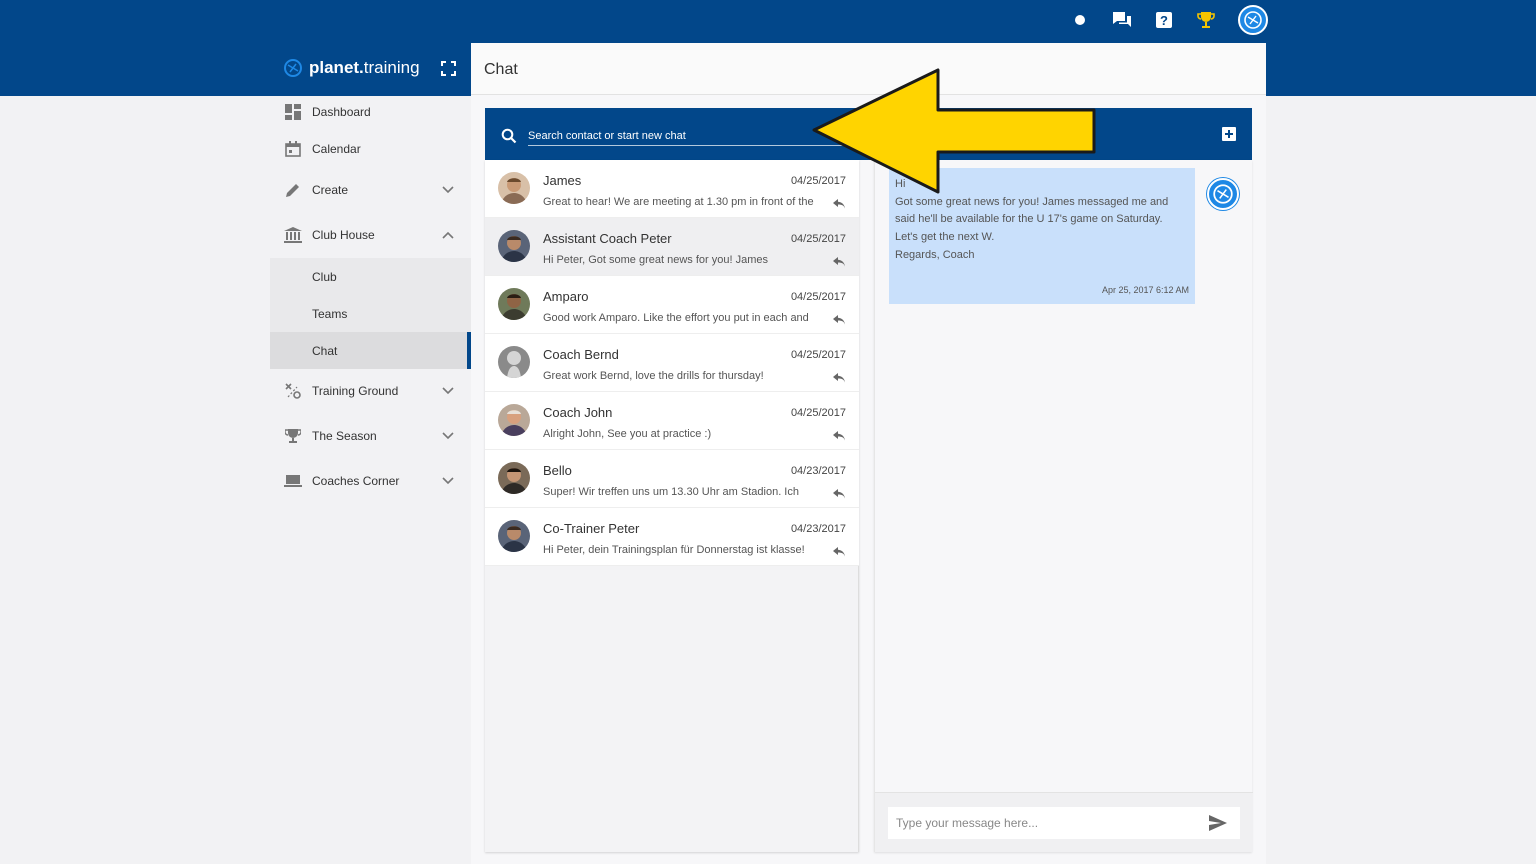 The height and width of the screenshot is (864, 1536). Describe the element at coordinates (293, 112) in the screenshot. I see `dashboard-icon` at that location.